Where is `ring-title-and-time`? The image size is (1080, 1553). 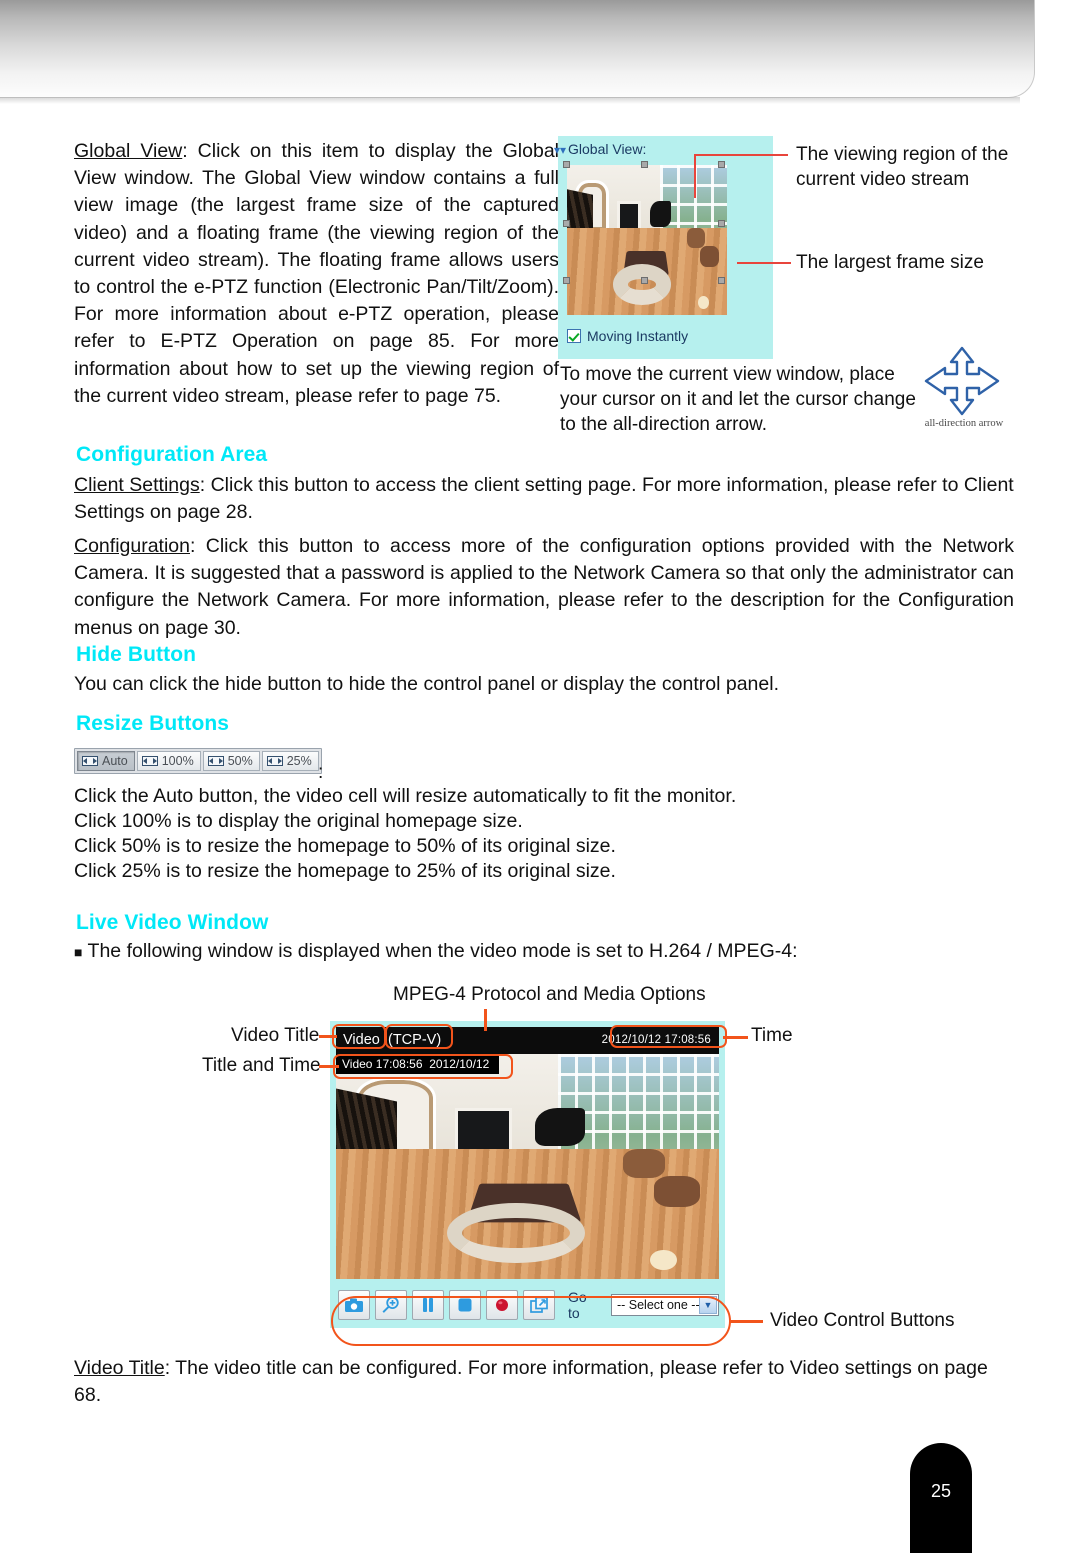
ring-title-and-time is located at coordinates (423, 1066).